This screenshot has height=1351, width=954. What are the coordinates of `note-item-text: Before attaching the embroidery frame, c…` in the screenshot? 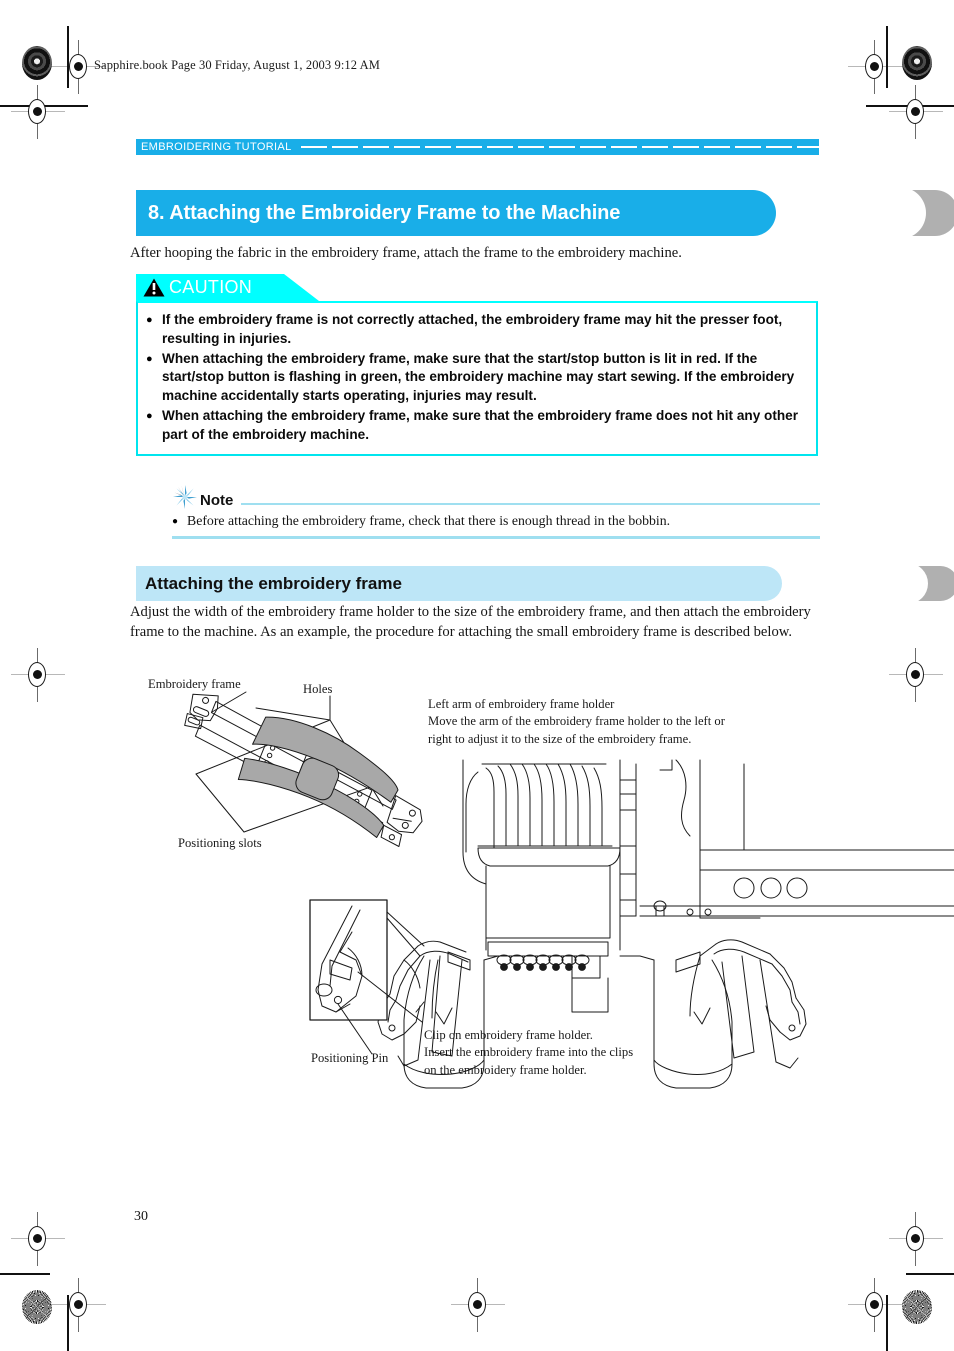 It's located at (429, 520).